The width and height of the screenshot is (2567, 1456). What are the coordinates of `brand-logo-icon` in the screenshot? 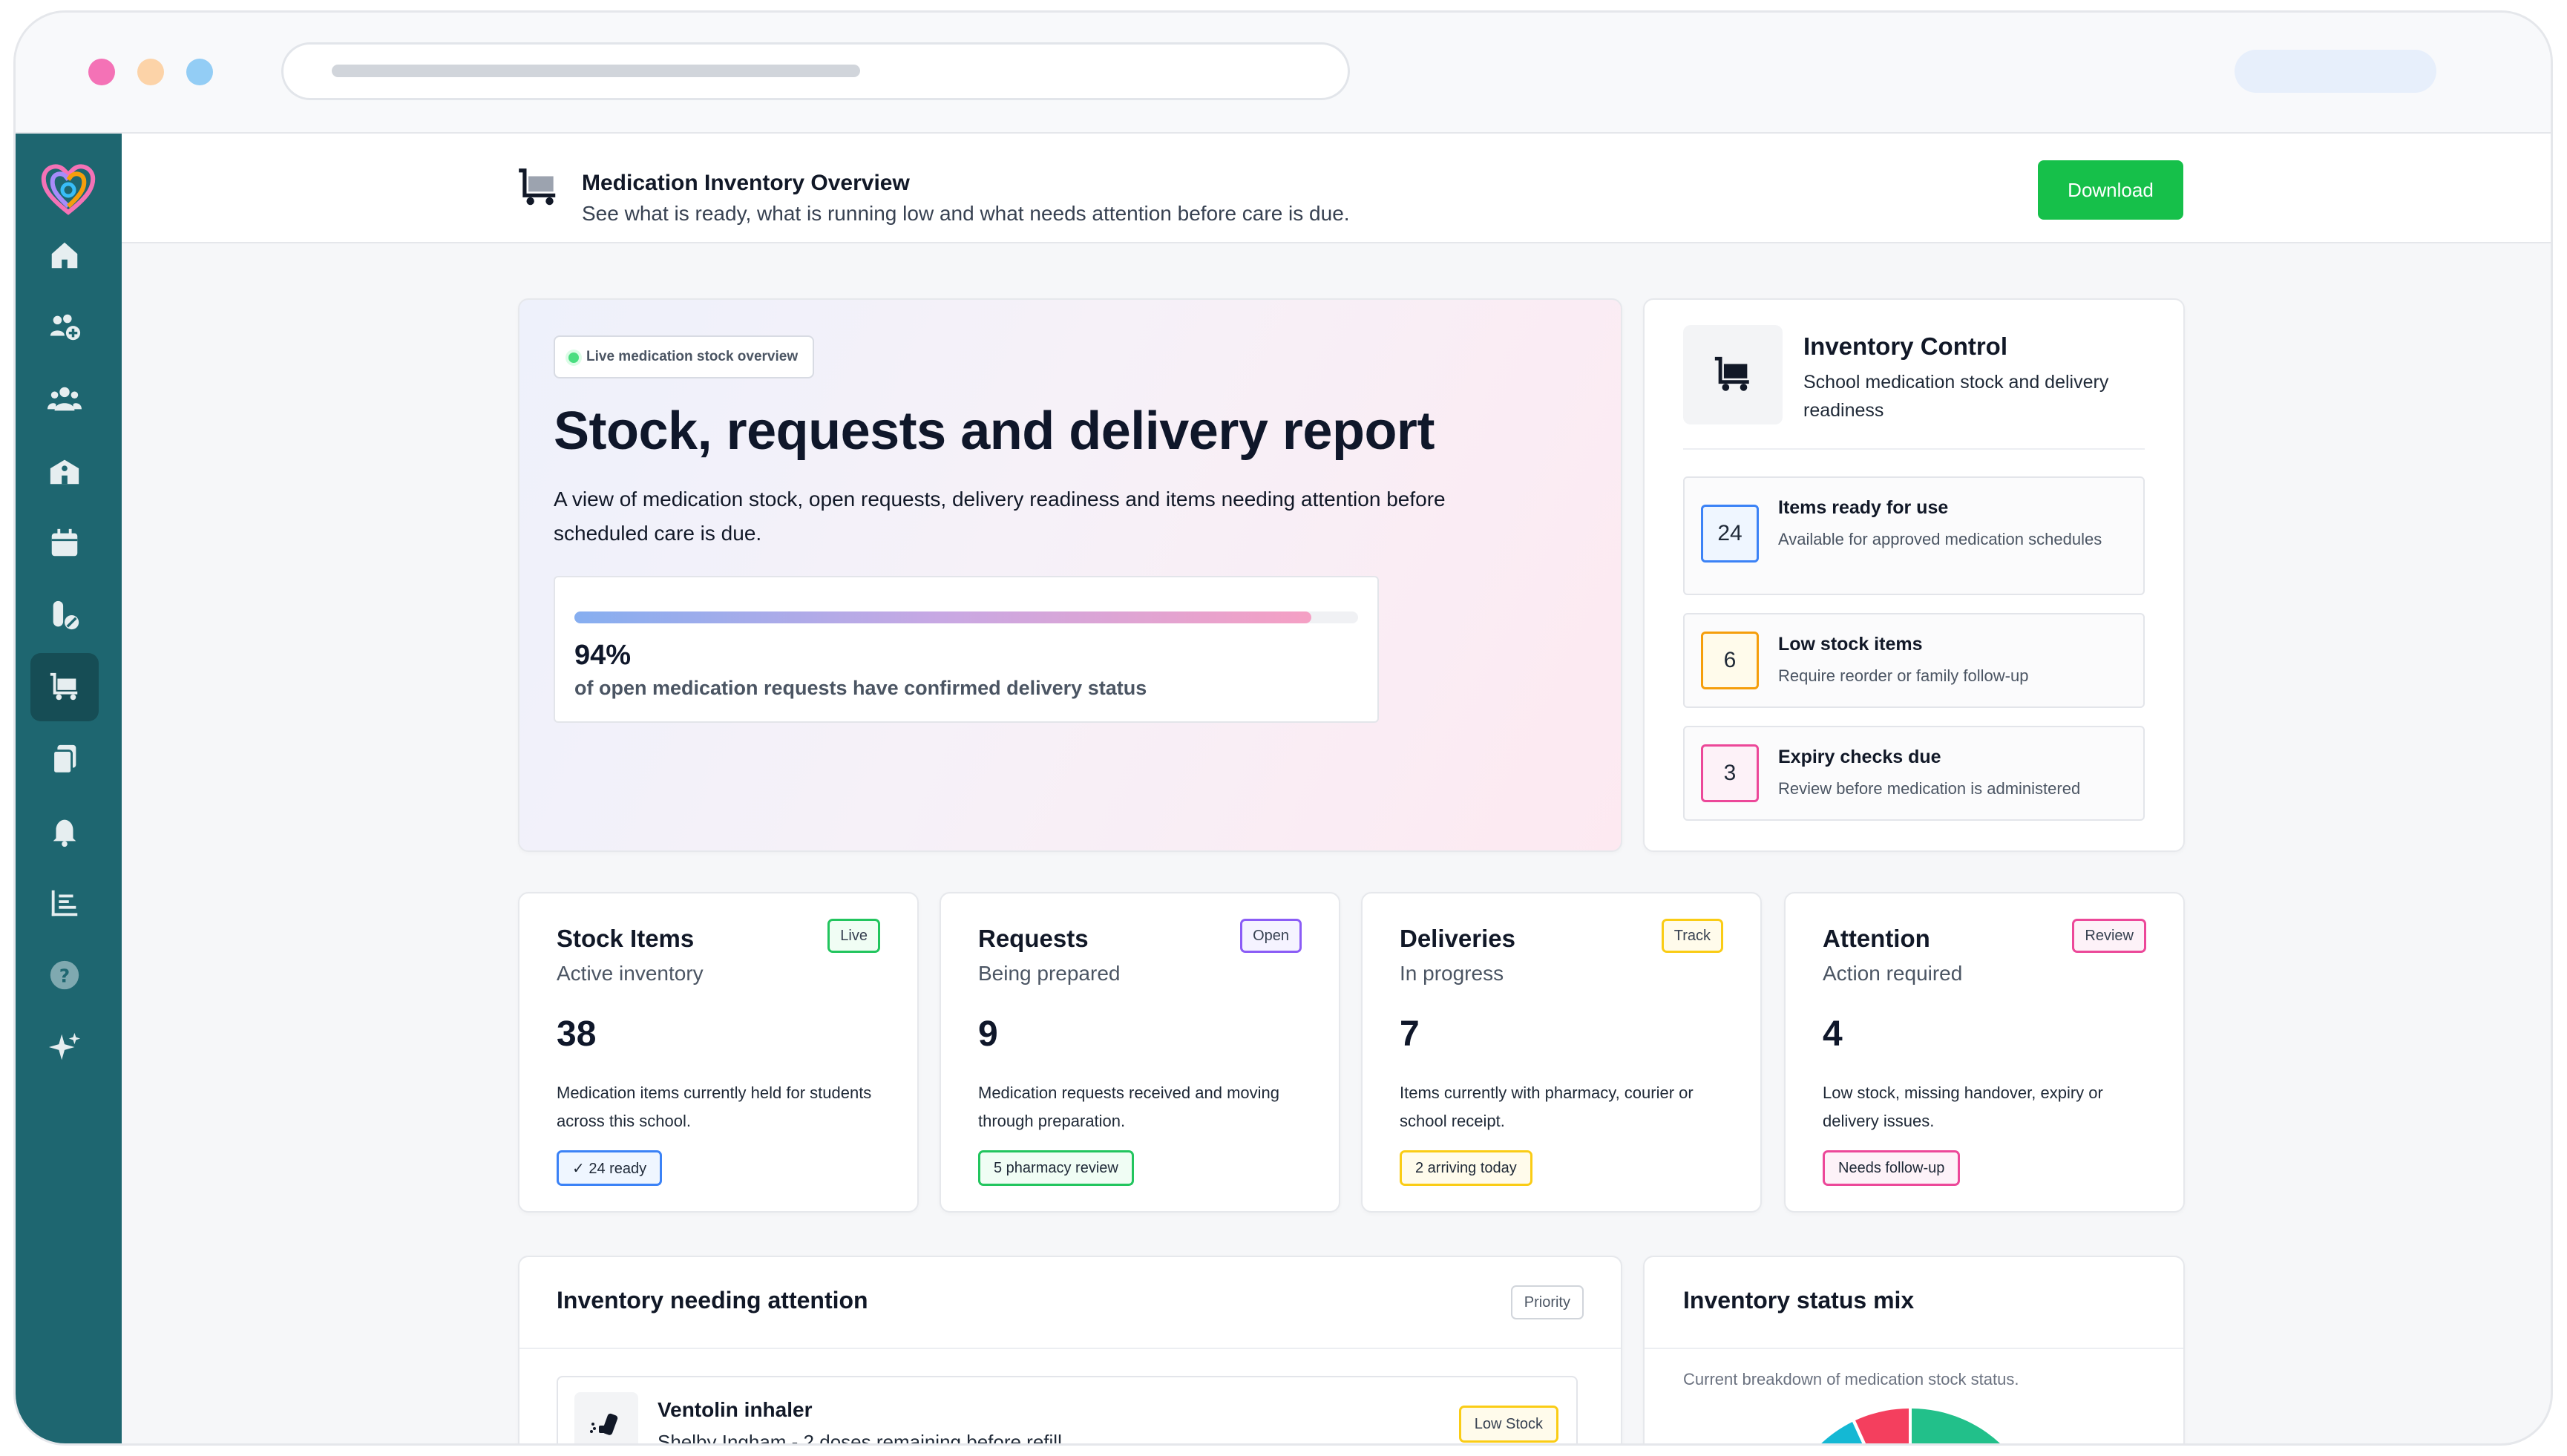 It's located at (68, 189).